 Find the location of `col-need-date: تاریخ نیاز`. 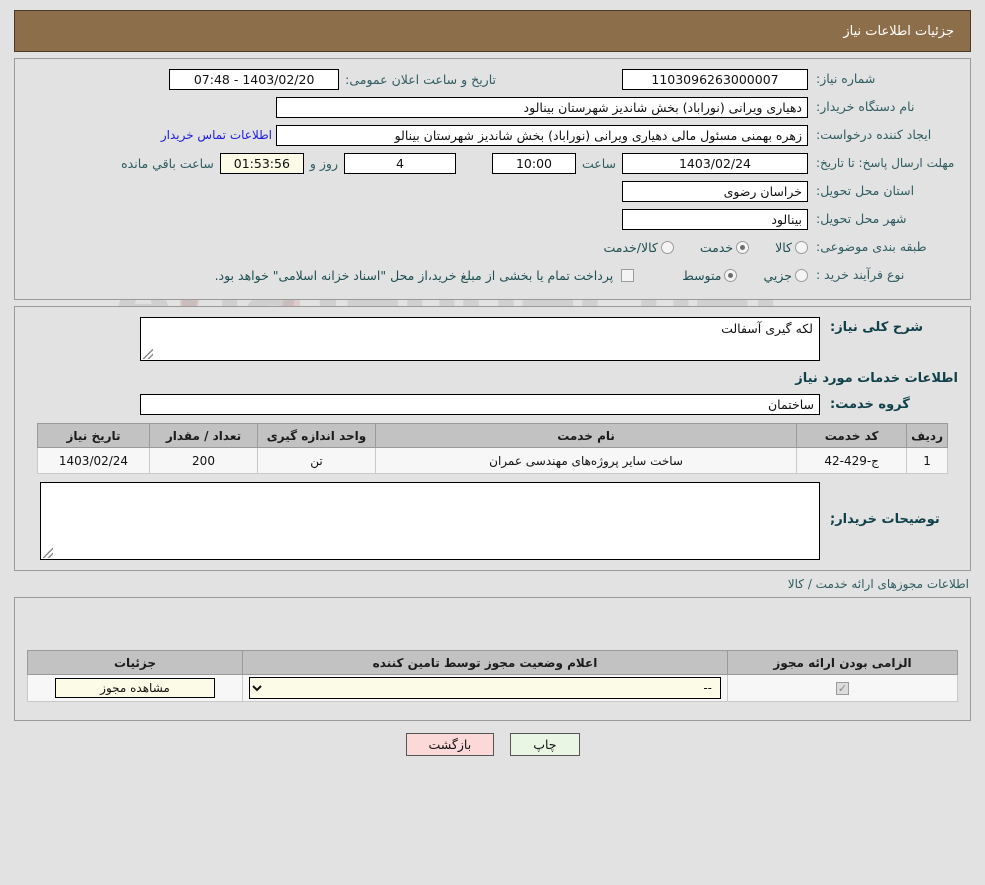

col-need-date: تاریخ نیاز is located at coordinates (93, 435).